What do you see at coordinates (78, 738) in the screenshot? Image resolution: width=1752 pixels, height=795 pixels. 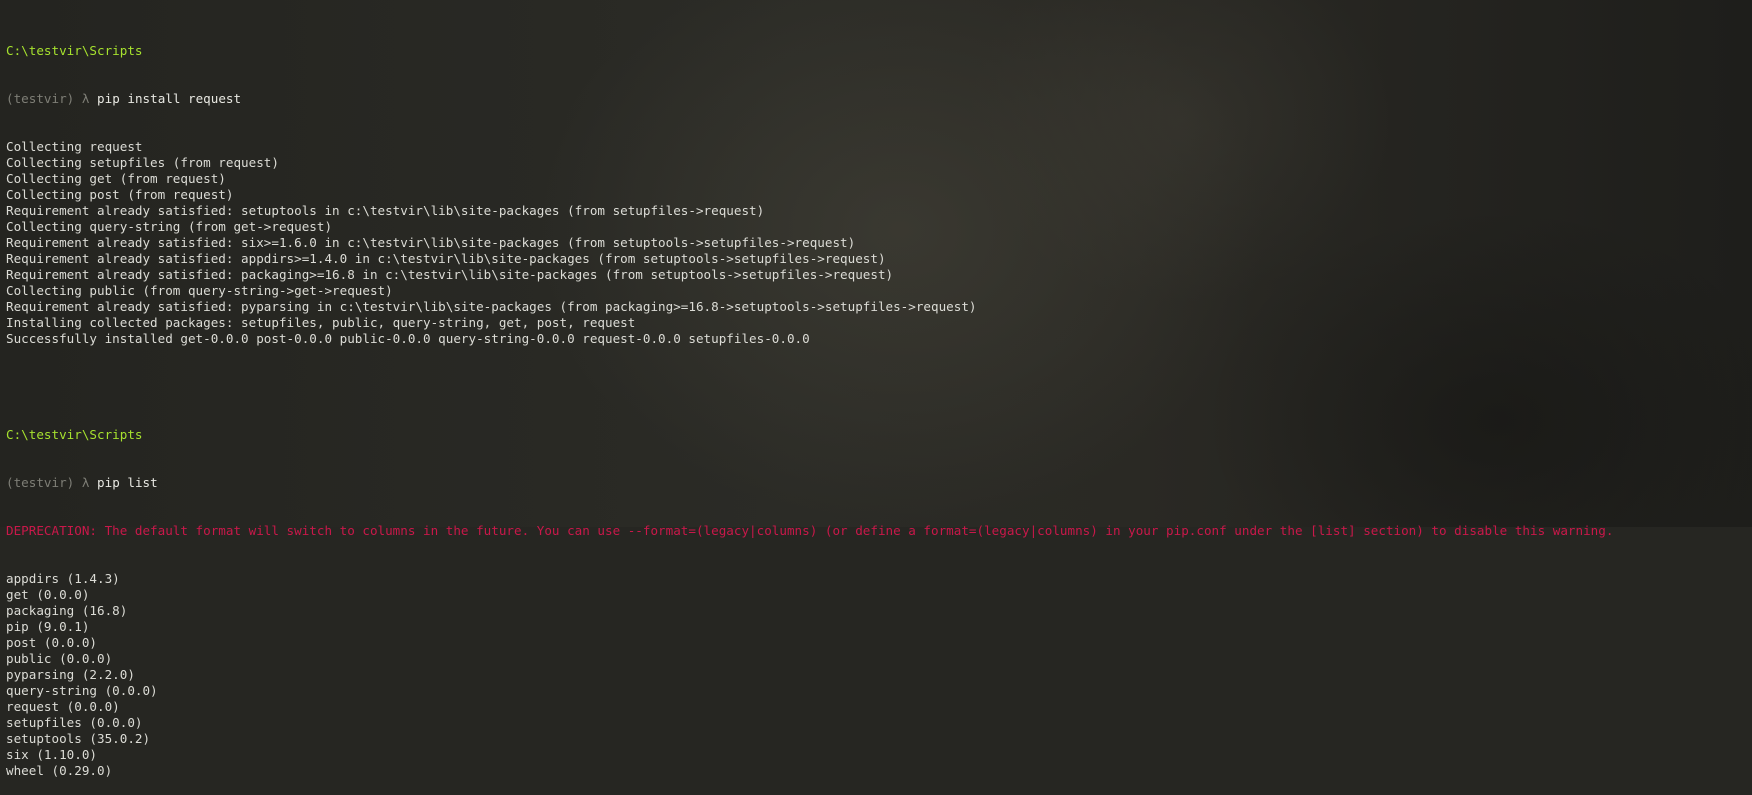 I see `package-list-item: setuptools (35.0.2)` at bounding box center [78, 738].